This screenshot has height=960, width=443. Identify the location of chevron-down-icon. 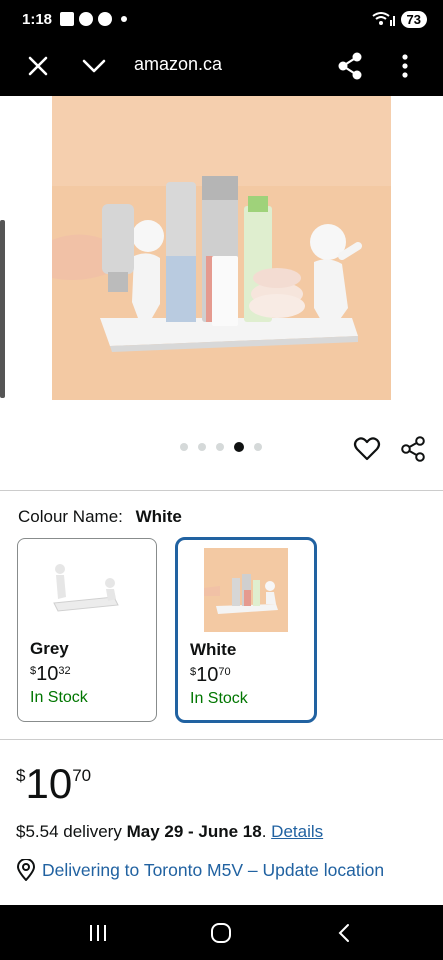
(94, 66).